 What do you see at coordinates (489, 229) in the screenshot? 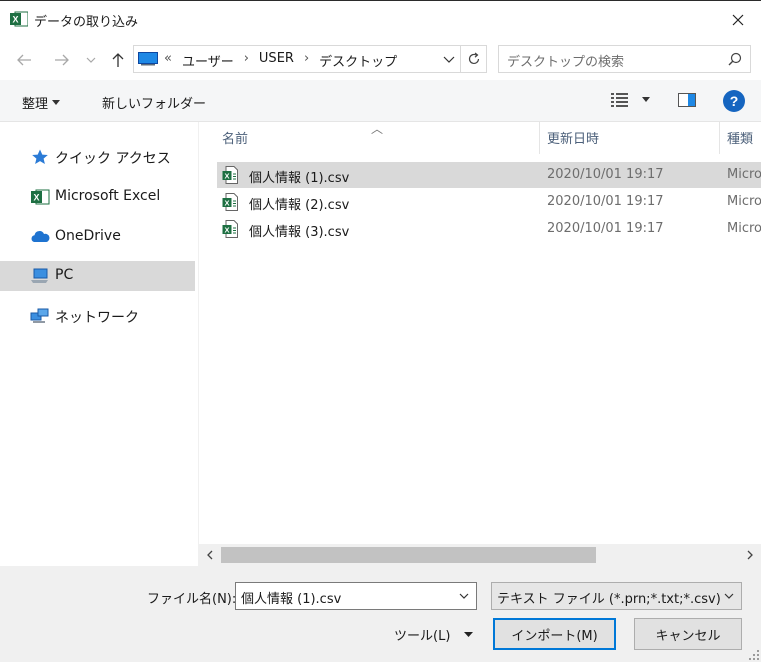
I see `file-row: X 個人情報 (3).csv 2020/10/01 19:17 Micro` at bounding box center [489, 229].